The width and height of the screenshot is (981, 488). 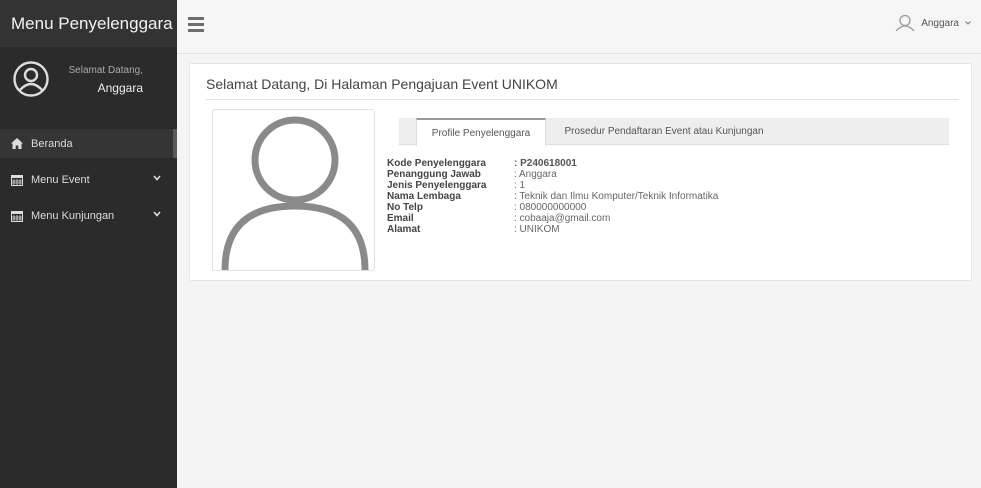 I want to click on home-icon, so click(x=18, y=143).